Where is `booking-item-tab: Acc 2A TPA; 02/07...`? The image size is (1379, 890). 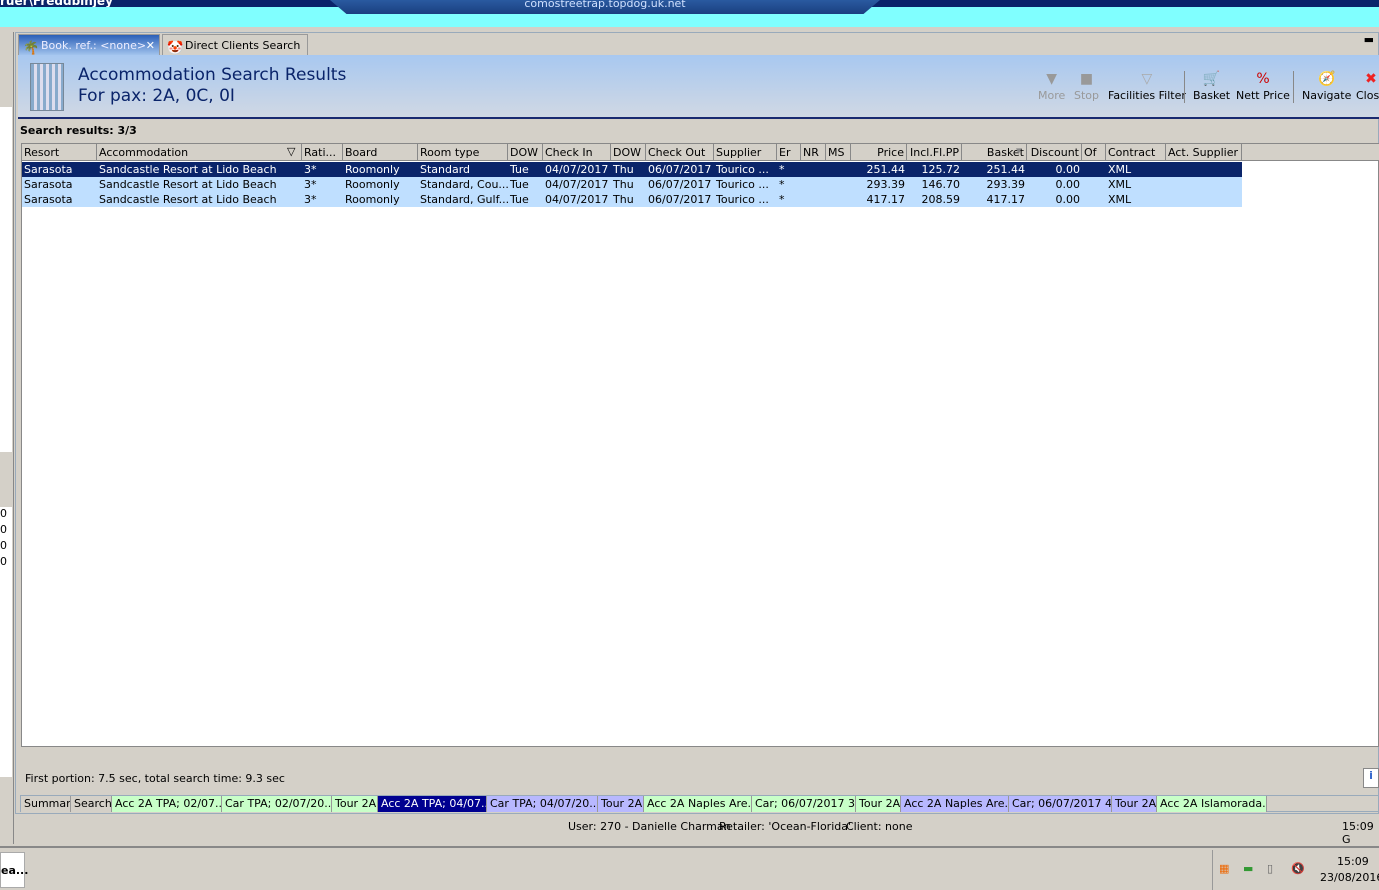
booking-item-tab: Acc 2A TPA; 02/07... is located at coordinates (167, 804).